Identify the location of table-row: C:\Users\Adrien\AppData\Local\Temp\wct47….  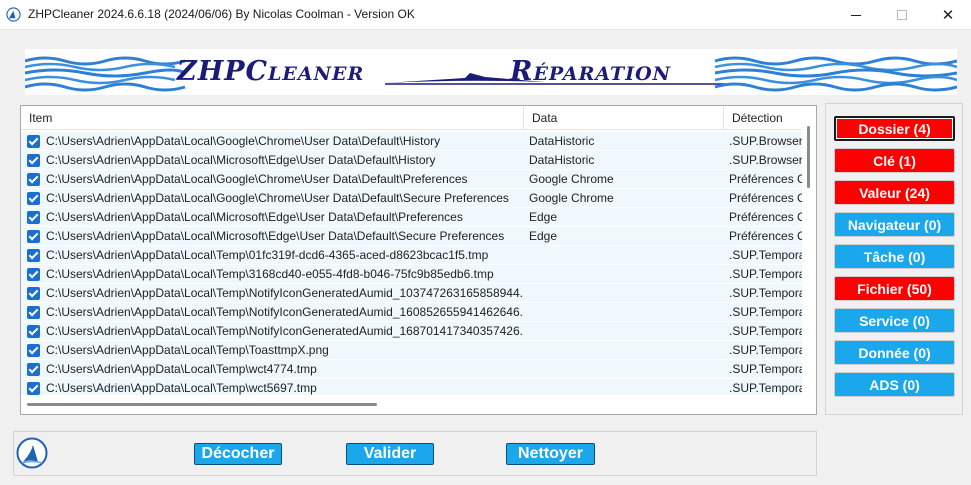
(411, 369).